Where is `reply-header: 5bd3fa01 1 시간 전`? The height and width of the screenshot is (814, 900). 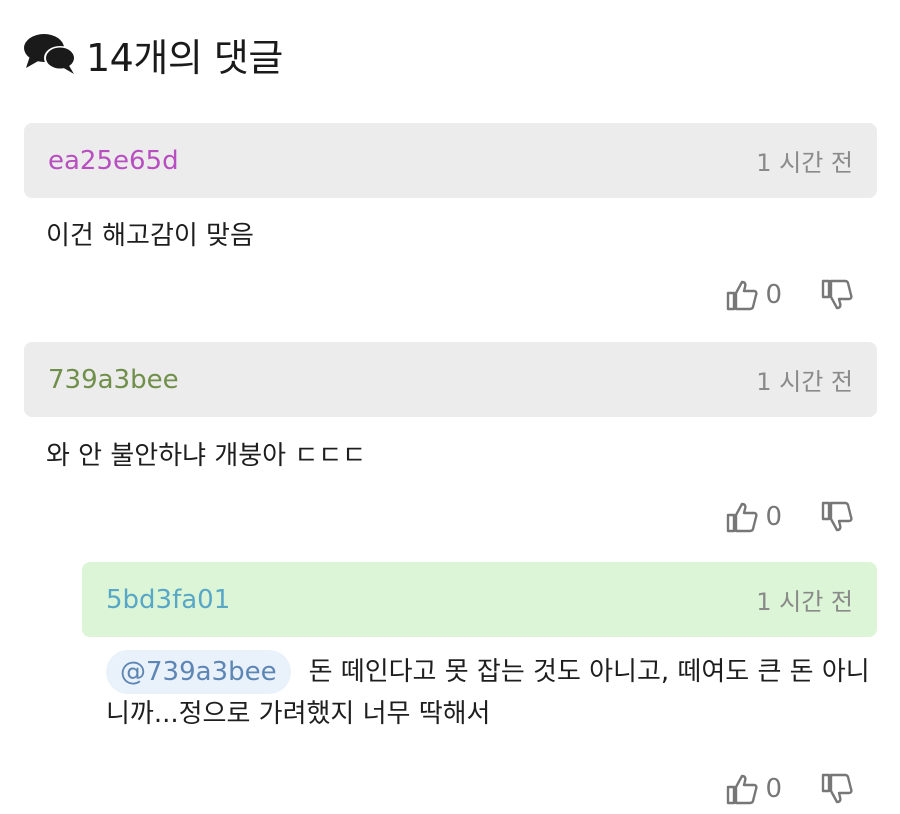 reply-header: 5bd3fa01 1 시간 전 is located at coordinates (479, 599).